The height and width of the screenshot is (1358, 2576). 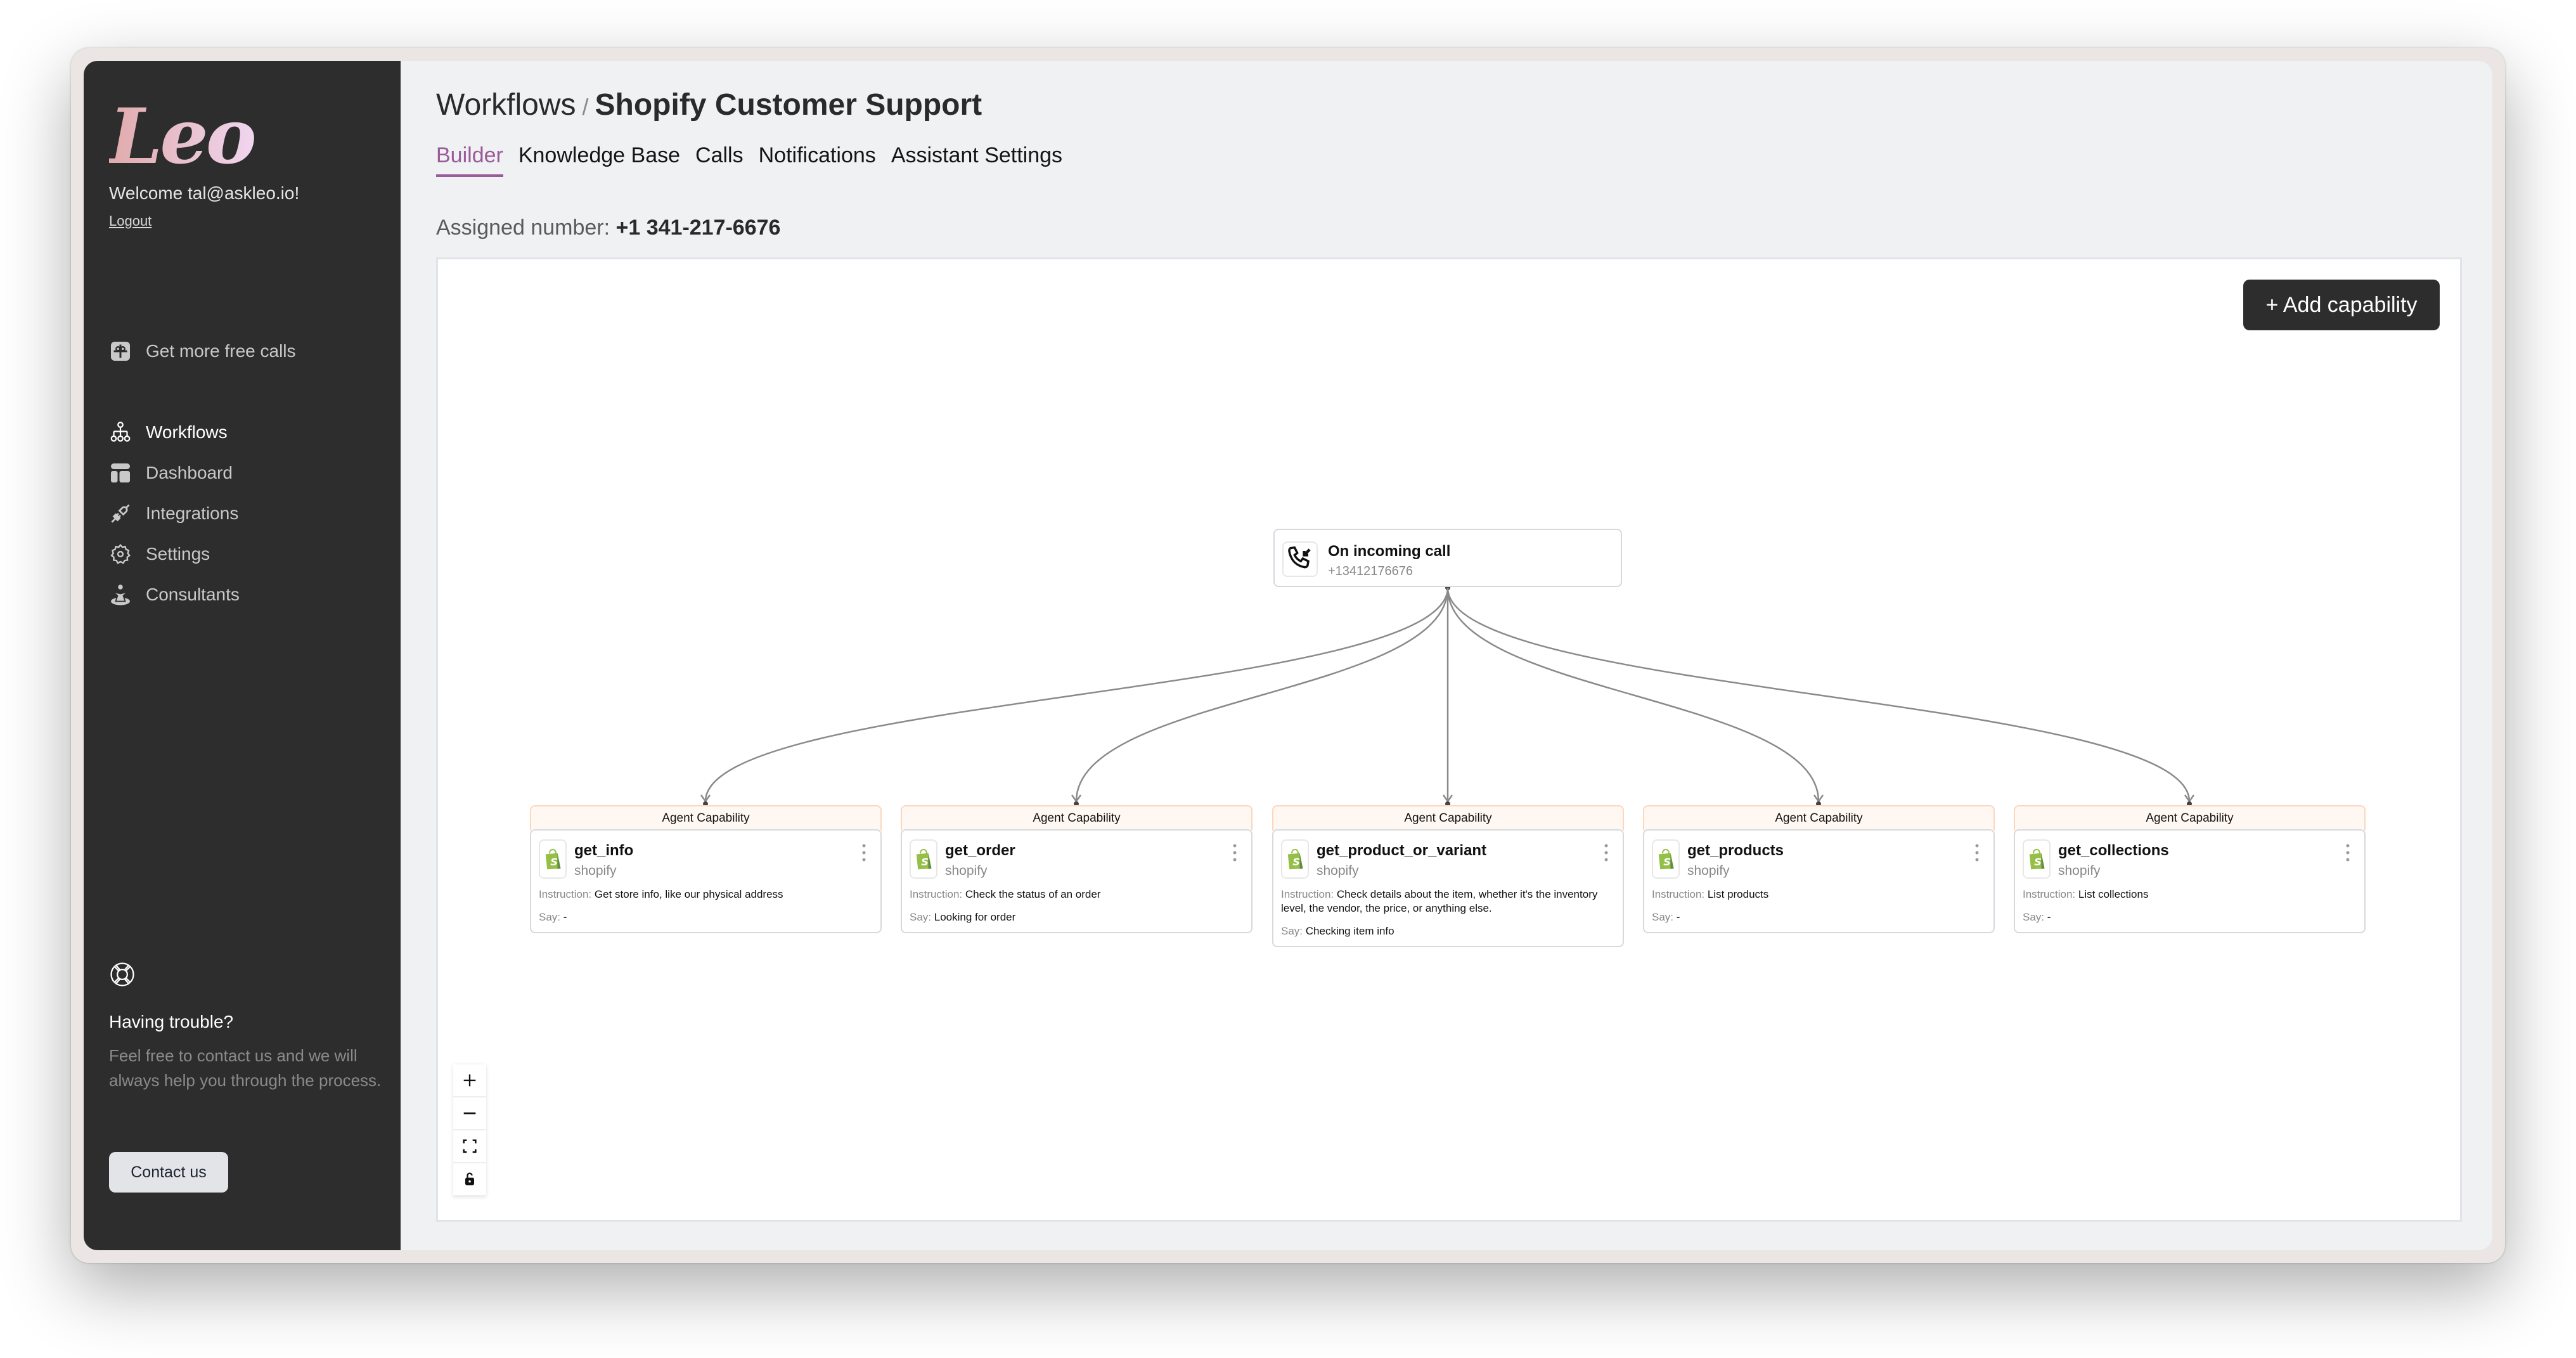 What do you see at coordinates (608, 228) in the screenshot?
I see `assigned-number: Assigned number: +1 341-217-6676` at bounding box center [608, 228].